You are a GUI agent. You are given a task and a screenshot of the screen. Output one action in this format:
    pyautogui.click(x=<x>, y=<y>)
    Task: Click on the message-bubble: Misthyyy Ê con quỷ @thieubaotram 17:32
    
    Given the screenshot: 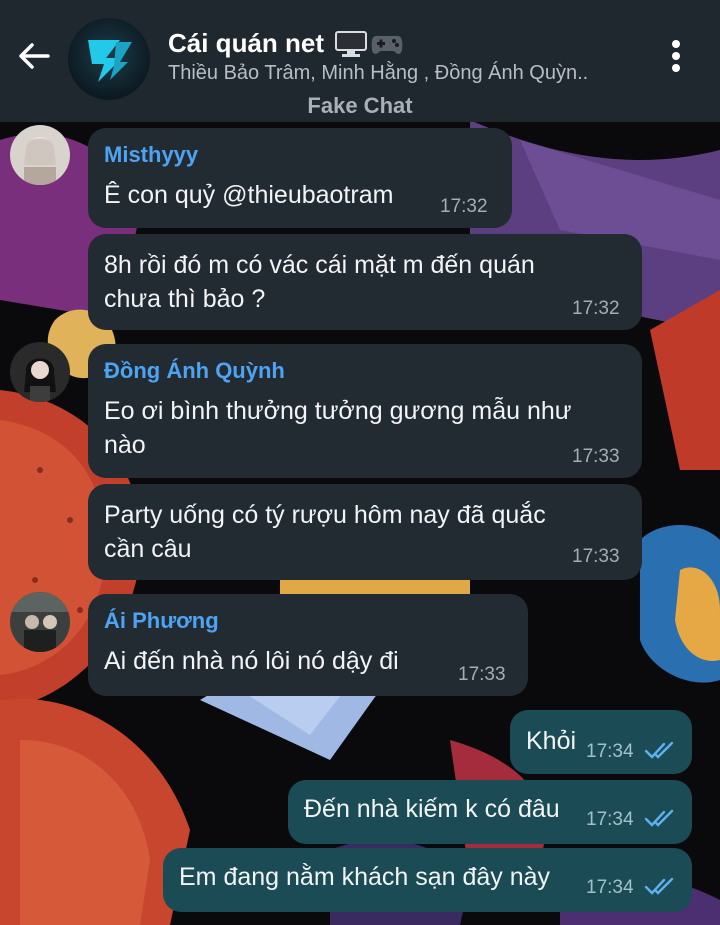 What is the action you would take?
    pyautogui.click(x=300, y=178)
    